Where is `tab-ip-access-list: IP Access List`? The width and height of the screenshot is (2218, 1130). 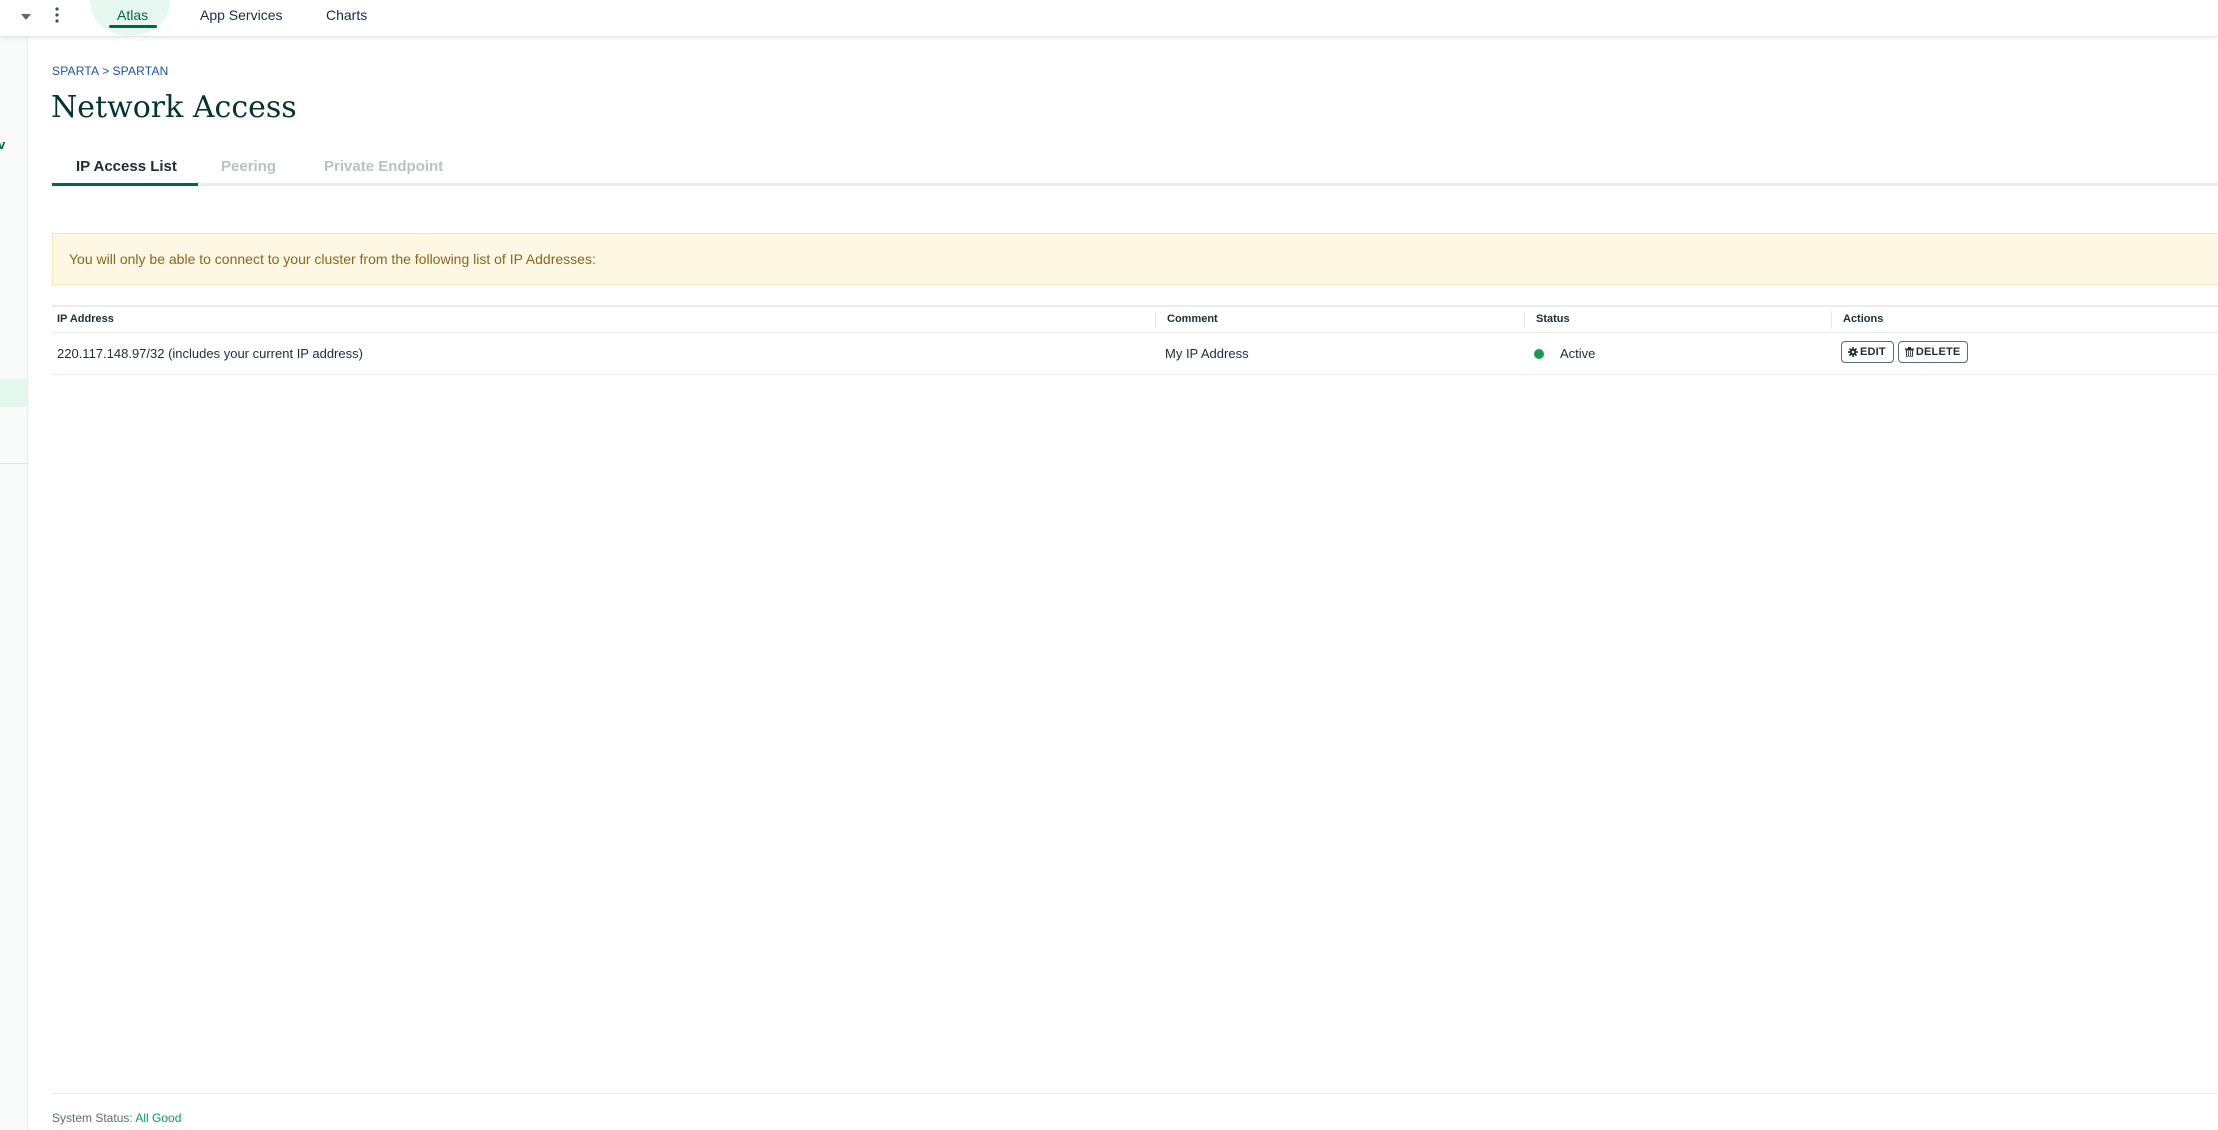 tab-ip-access-list: IP Access List is located at coordinates (126, 166).